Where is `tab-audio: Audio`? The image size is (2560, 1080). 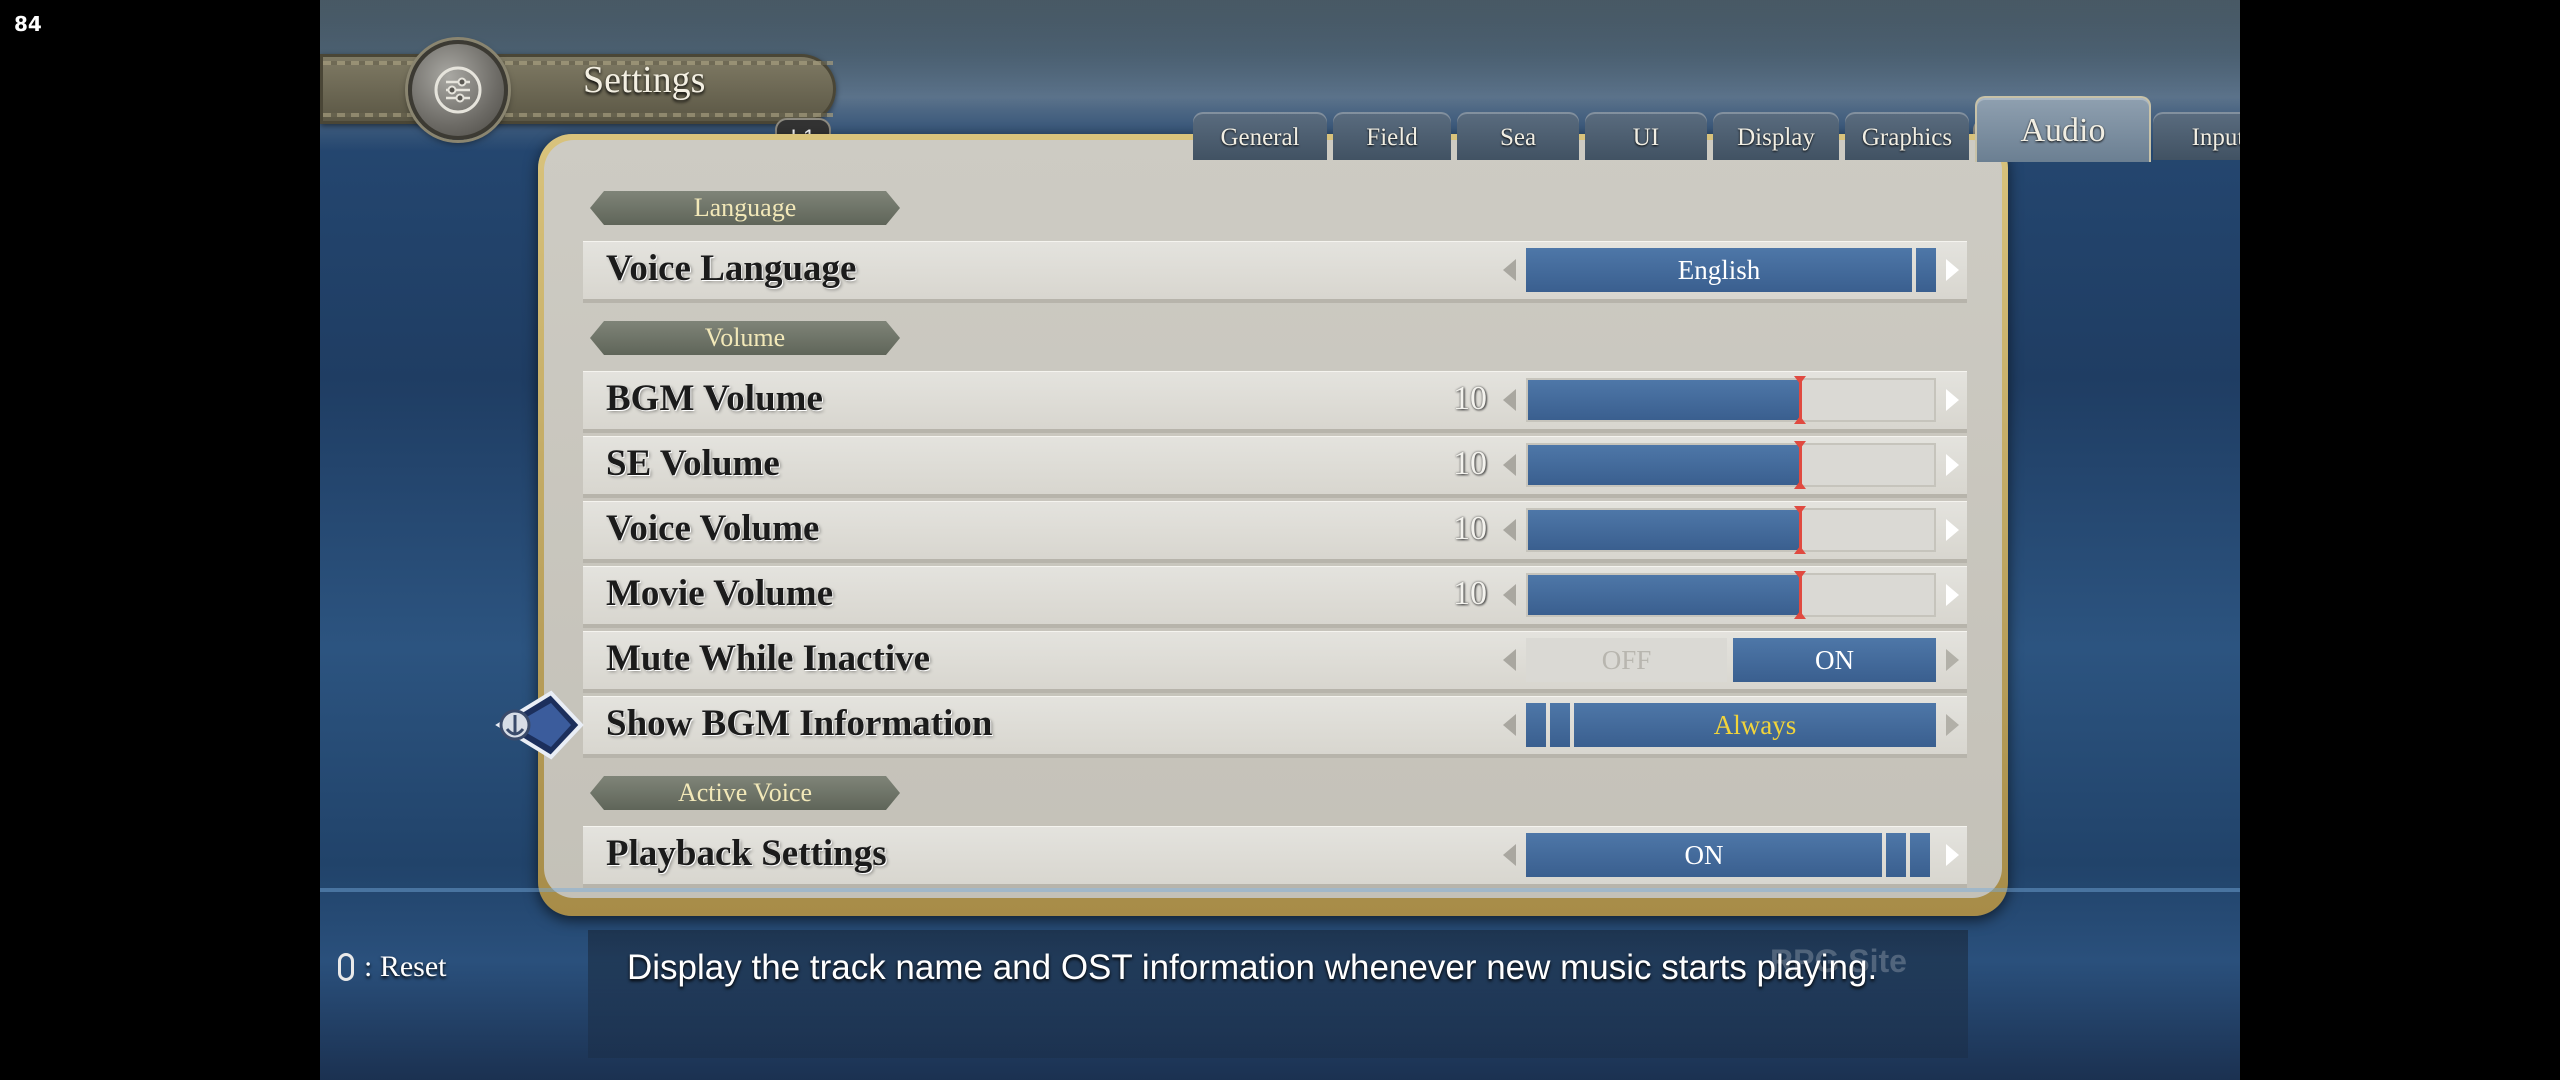 tab-audio: Audio is located at coordinates (2063, 129).